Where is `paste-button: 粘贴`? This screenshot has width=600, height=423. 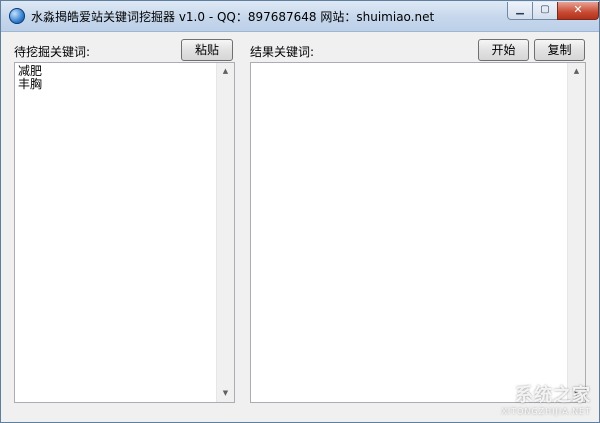
paste-button: 粘贴 is located at coordinates (207, 50).